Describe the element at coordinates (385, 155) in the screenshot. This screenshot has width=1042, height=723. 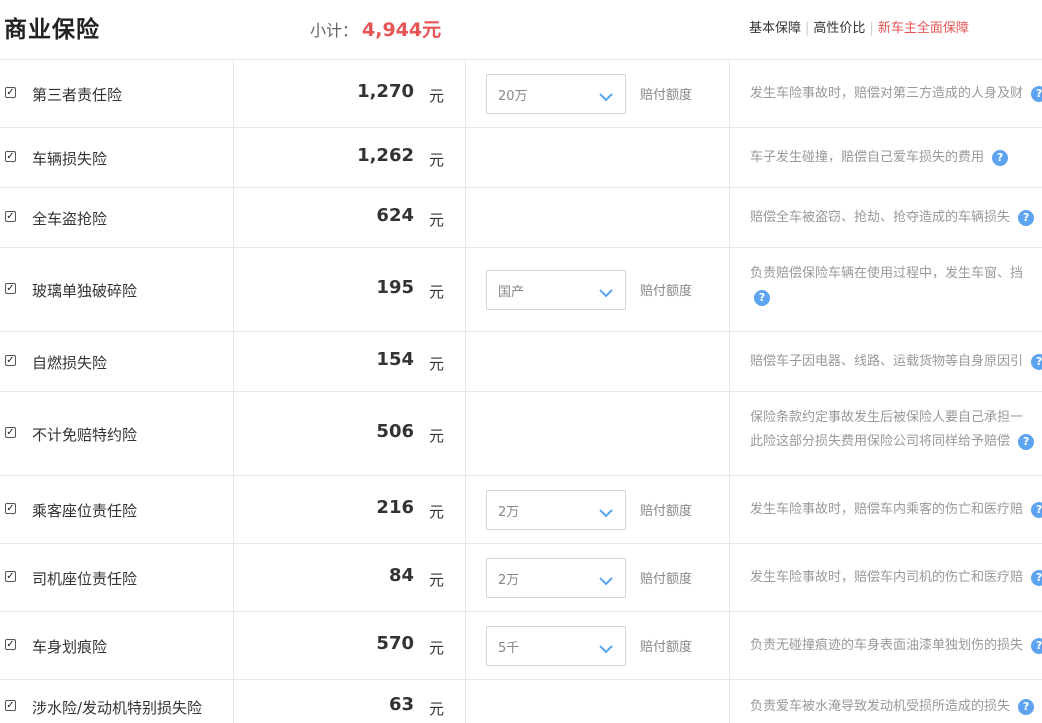
I see `insurance-price: 1,262` at that location.